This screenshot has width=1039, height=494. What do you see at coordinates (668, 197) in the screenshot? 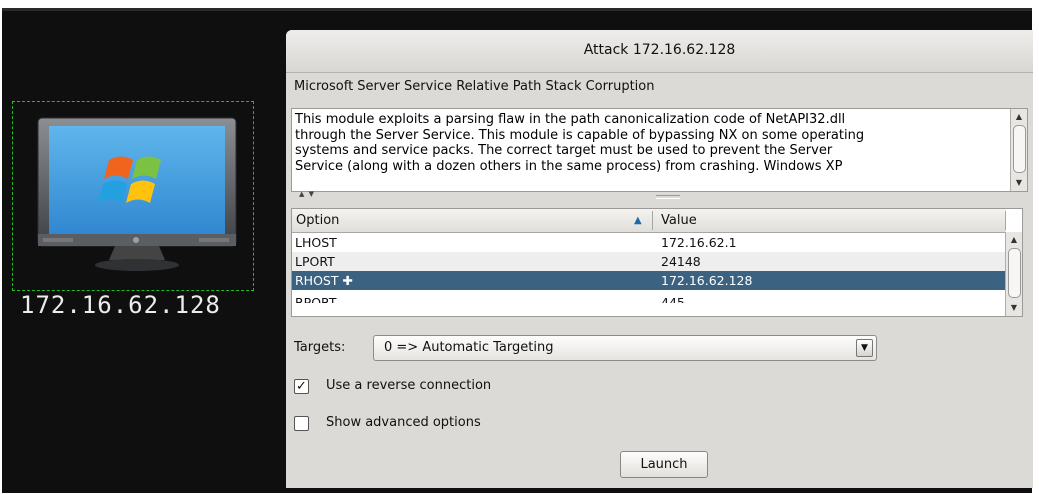
I see `divider-grip-icon` at bounding box center [668, 197].